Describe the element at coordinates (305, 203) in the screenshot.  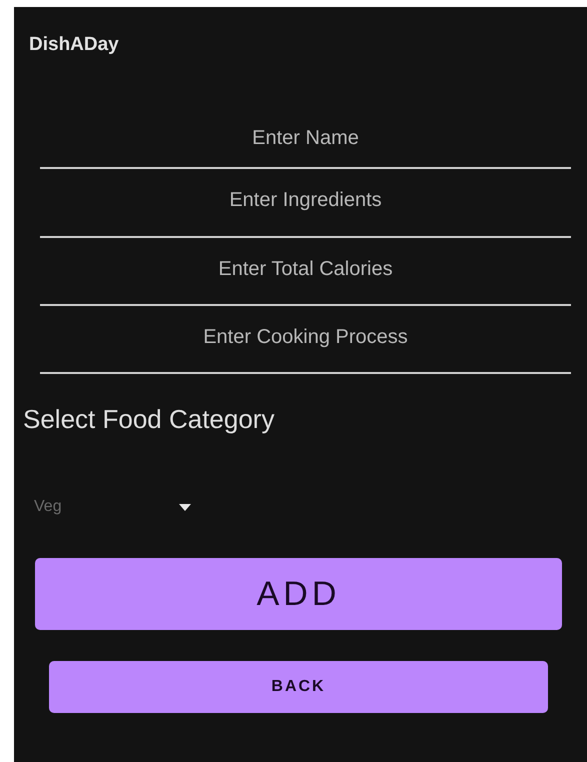
I see `text-input-field: Enter Ingredients` at that location.